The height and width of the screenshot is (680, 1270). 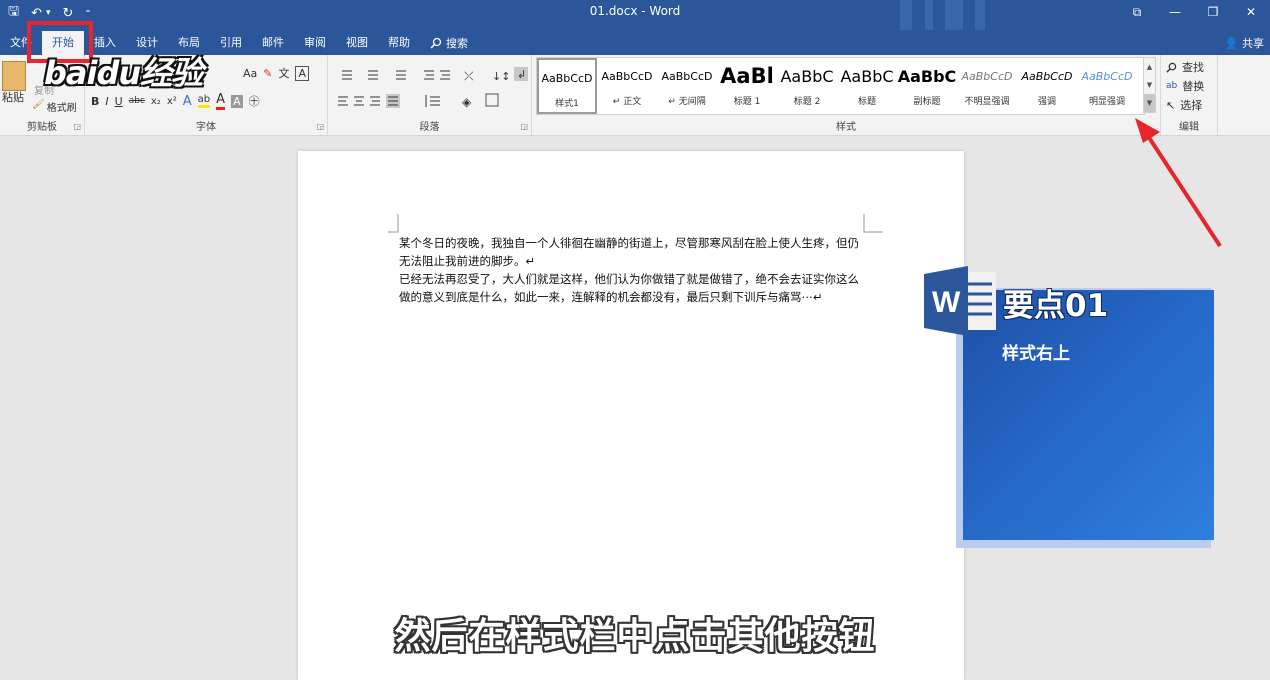 What do you see at coordinates (267, 73) in the screenshot?
I see `clear-format-icon: ✎` at bounding box center [267, 73].